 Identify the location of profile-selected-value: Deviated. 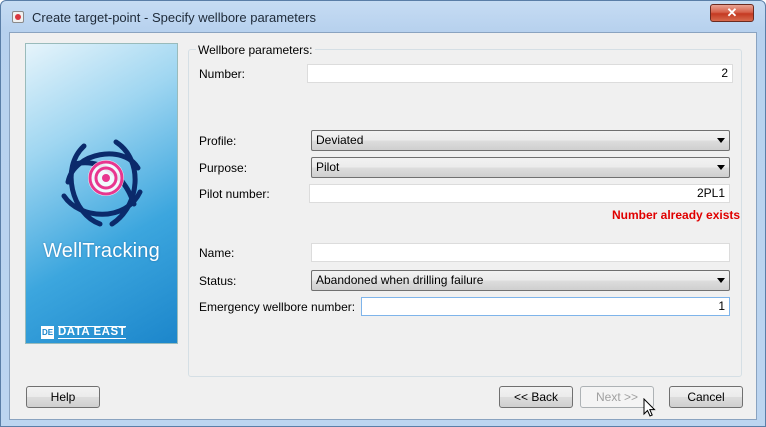
(340, 140).